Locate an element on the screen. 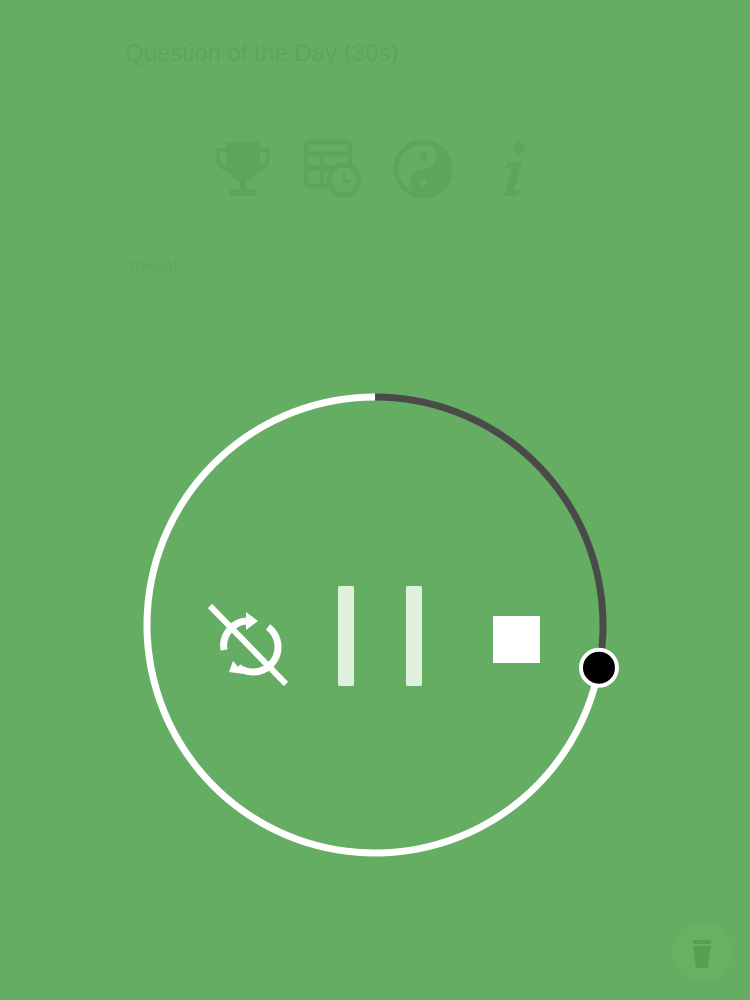 The image size is (750, 1000). stop-button is located at coordinates (516, 639).